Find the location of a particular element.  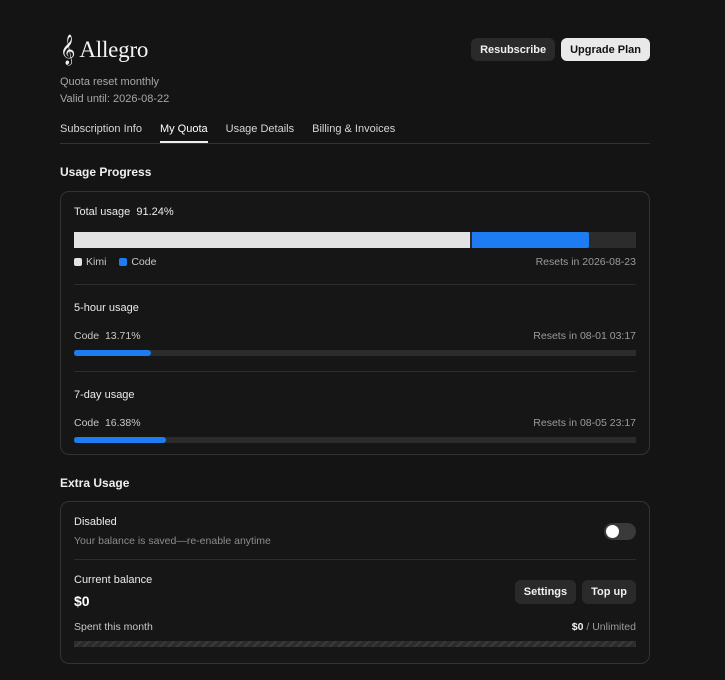

balance-row: Current balance $0 Settings Top up is located at coordinates (355, 591).